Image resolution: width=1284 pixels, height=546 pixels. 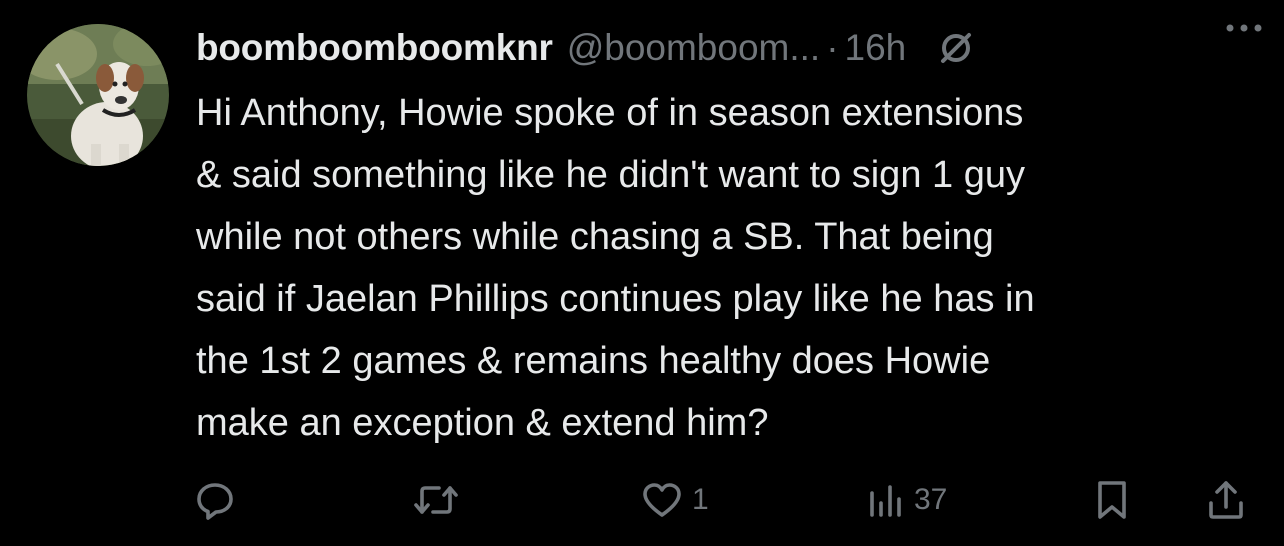 I want to click on retweet-button, so click(x=440, y=500).